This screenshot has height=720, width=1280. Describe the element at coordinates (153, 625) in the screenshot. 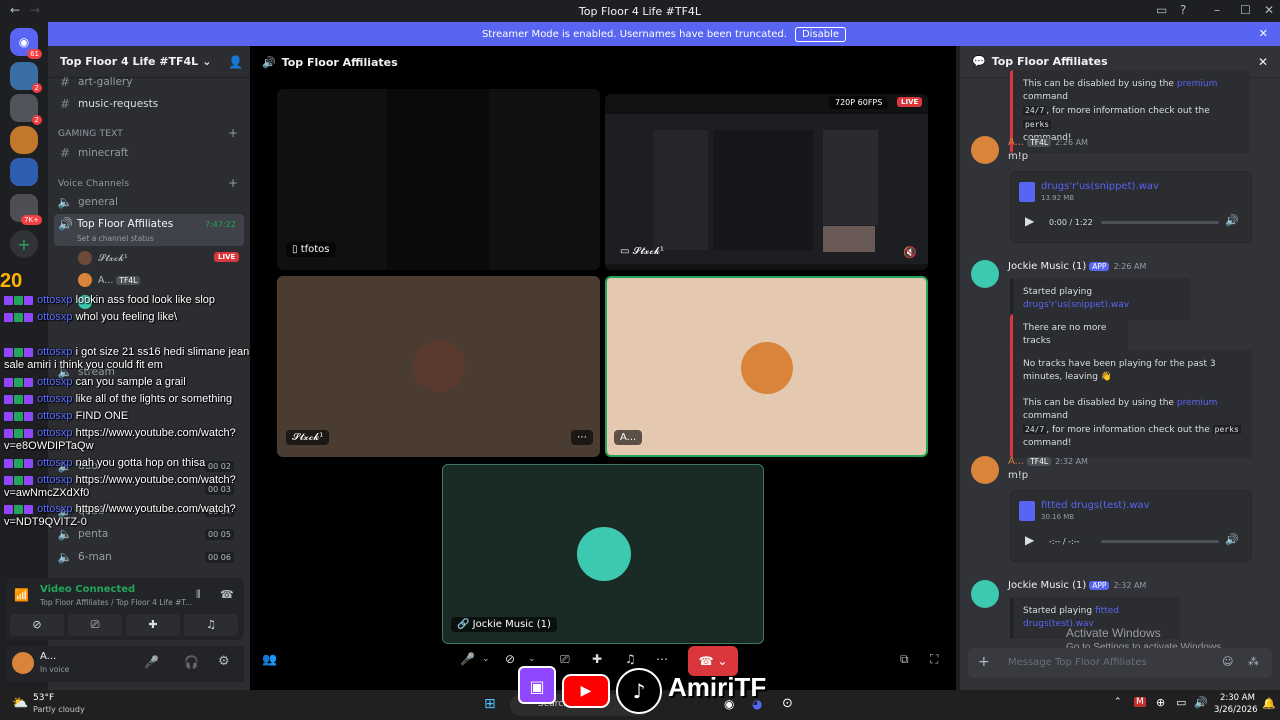

I see `activities-button: ✚` at that location.